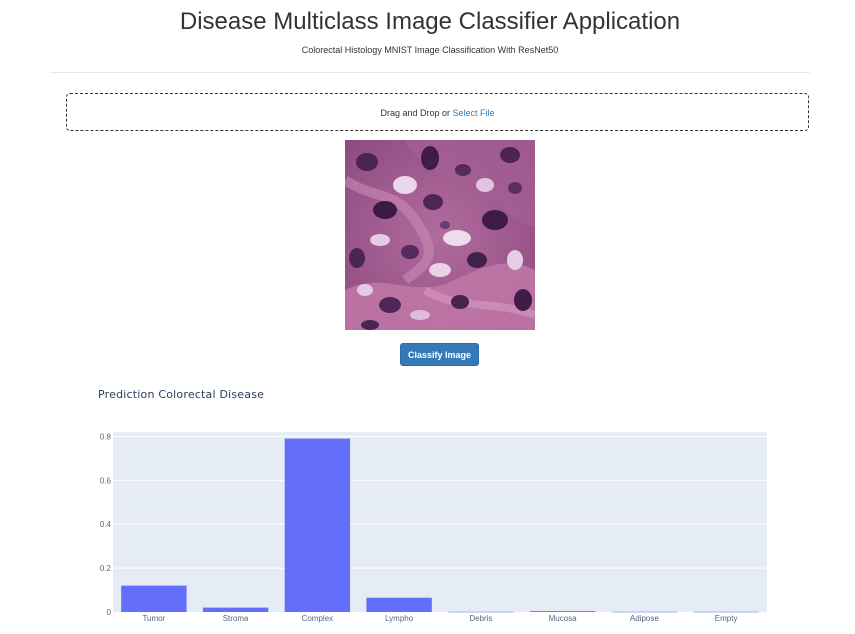  I want to click on bar-stroma, so click(235, 609).